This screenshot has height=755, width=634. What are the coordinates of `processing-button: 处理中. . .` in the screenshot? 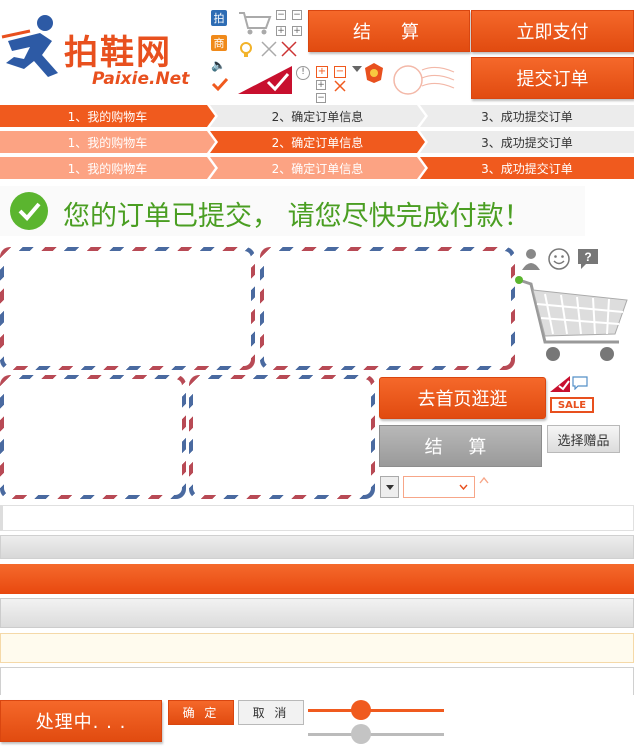 It's located at (81, 721).